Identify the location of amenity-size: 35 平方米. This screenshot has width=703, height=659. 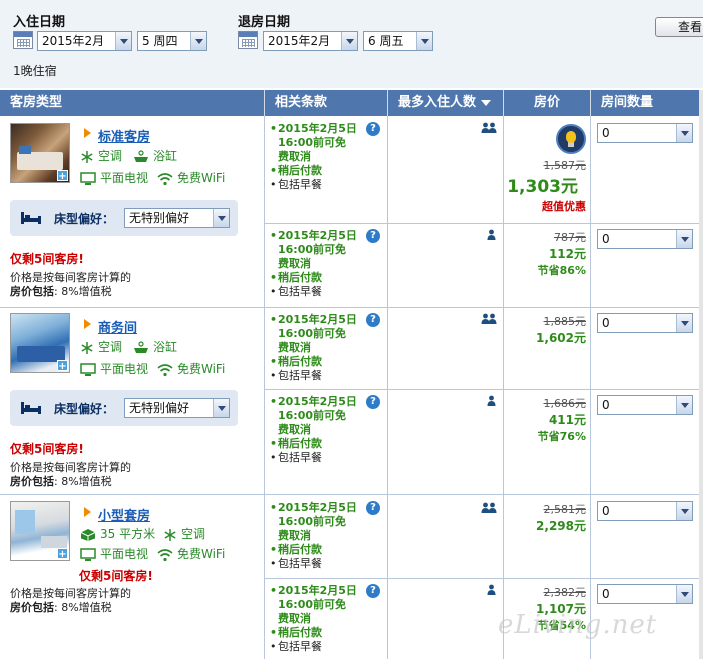
(117, 534).